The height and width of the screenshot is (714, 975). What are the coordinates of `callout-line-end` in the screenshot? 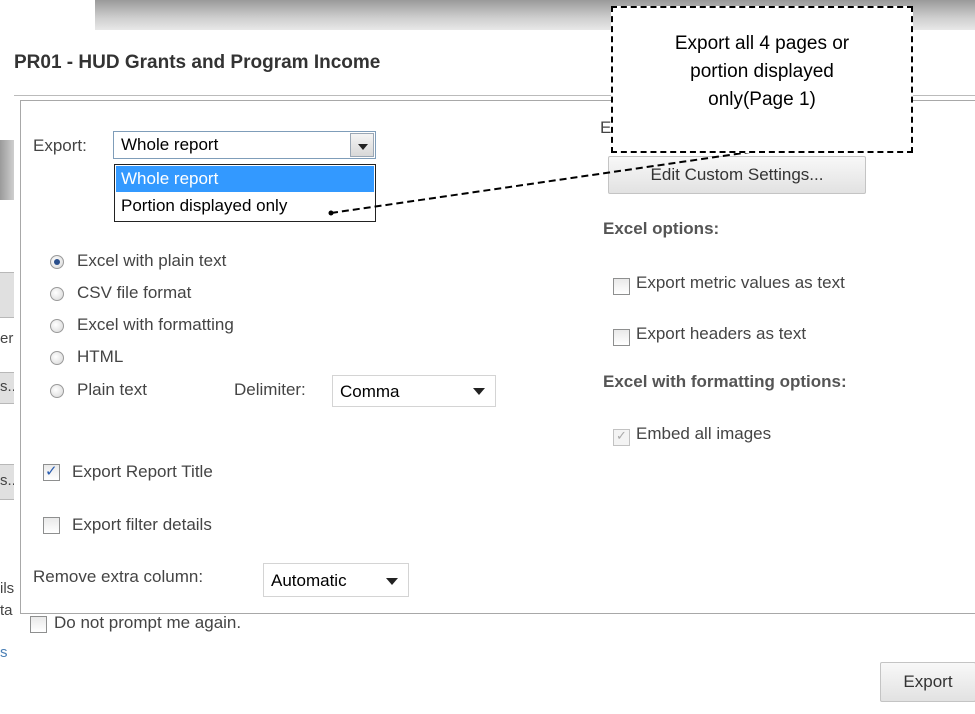 It's located at (331, 213).